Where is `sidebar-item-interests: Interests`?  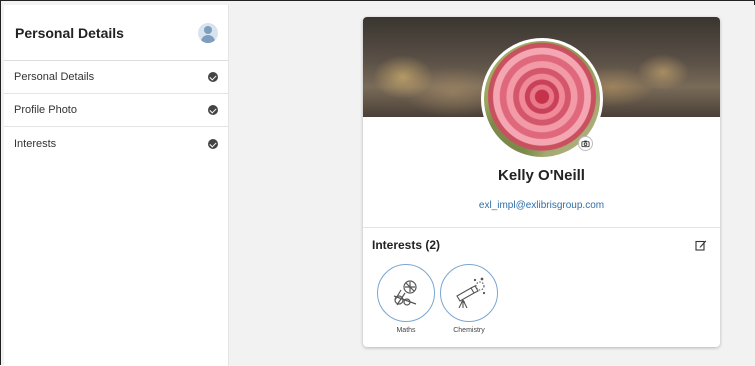 sidebar-item-interests: Interests is located at coordinates (116, 143).